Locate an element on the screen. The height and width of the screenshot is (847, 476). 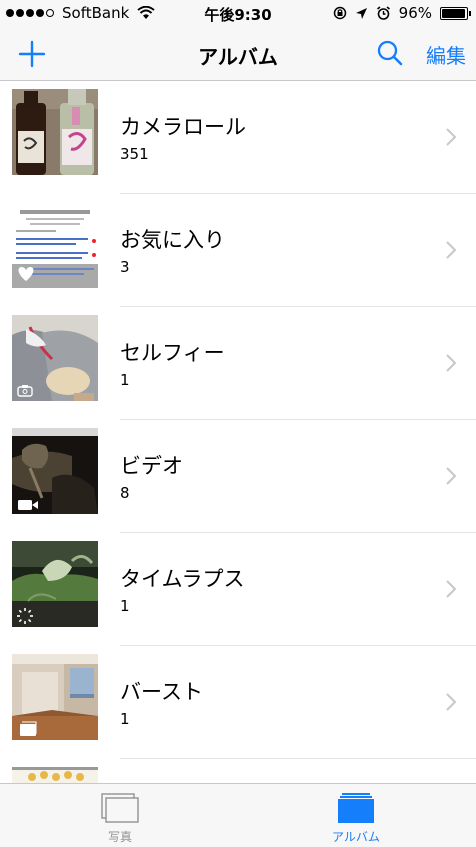
album-row-partial is located at coordinates (238, 771).